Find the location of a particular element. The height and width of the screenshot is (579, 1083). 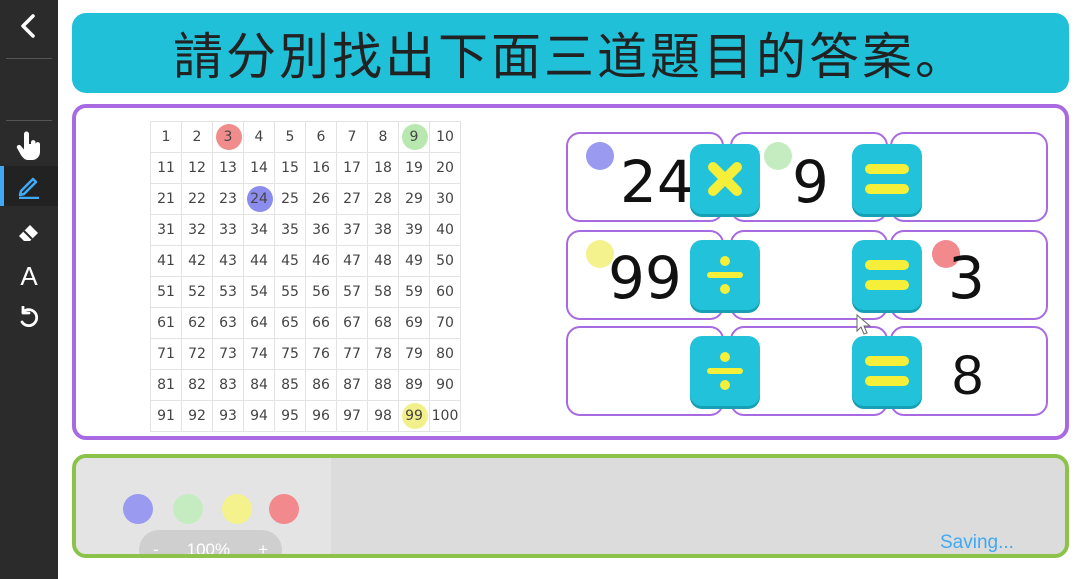

hundred-chart-cell: 15 is located at coordinates (290, 168).